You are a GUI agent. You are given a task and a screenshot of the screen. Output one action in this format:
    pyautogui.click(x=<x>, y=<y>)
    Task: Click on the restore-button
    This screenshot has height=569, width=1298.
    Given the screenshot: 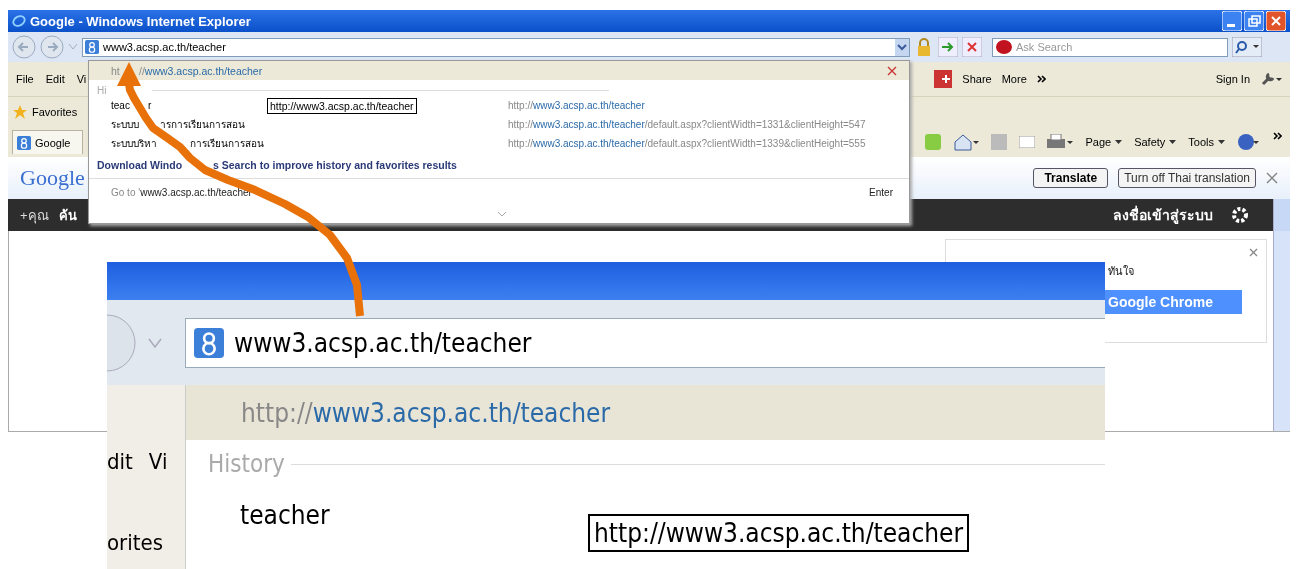 What is the action you would take?
    pyautogui.click(x=1254, y=21)
    